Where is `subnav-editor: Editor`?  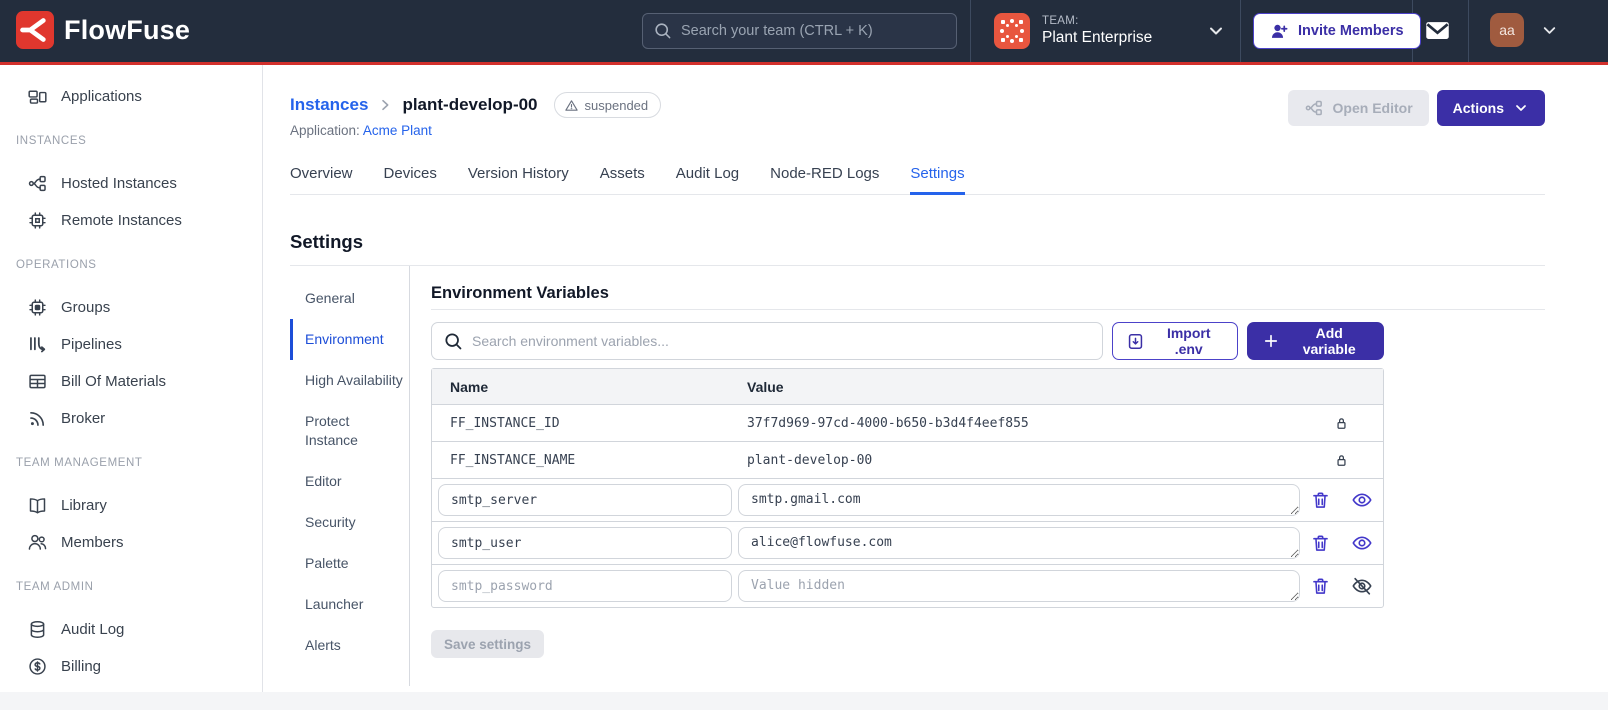
subnav-editor: Editor is located at coordinates (349, 481).